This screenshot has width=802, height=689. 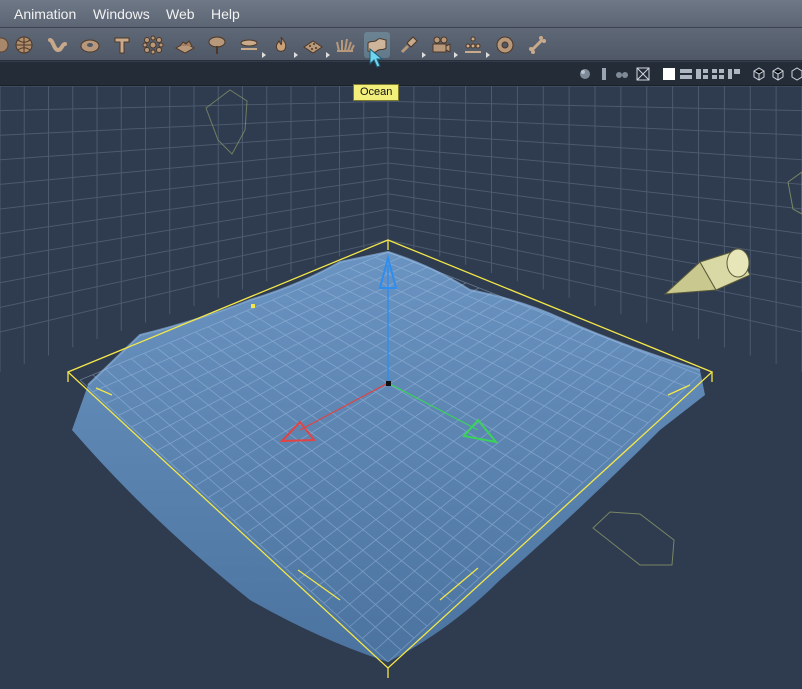 What do you see at coordinates (315, 45) in the screenshot?
I see `rock-icon` at bounding box center [315, 45].